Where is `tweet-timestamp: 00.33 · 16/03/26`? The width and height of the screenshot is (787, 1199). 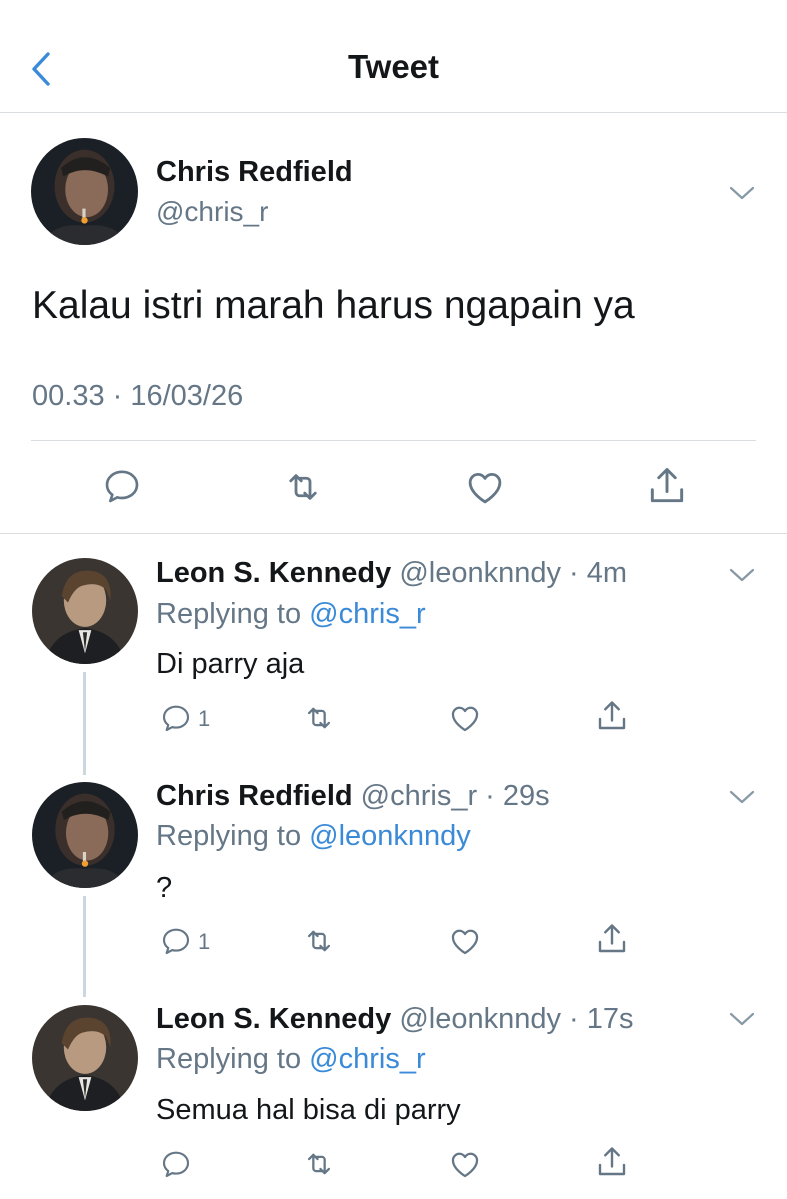 tweet-timestamp: 00.33 · 16/03/26 is located at coordinates (138, 396).